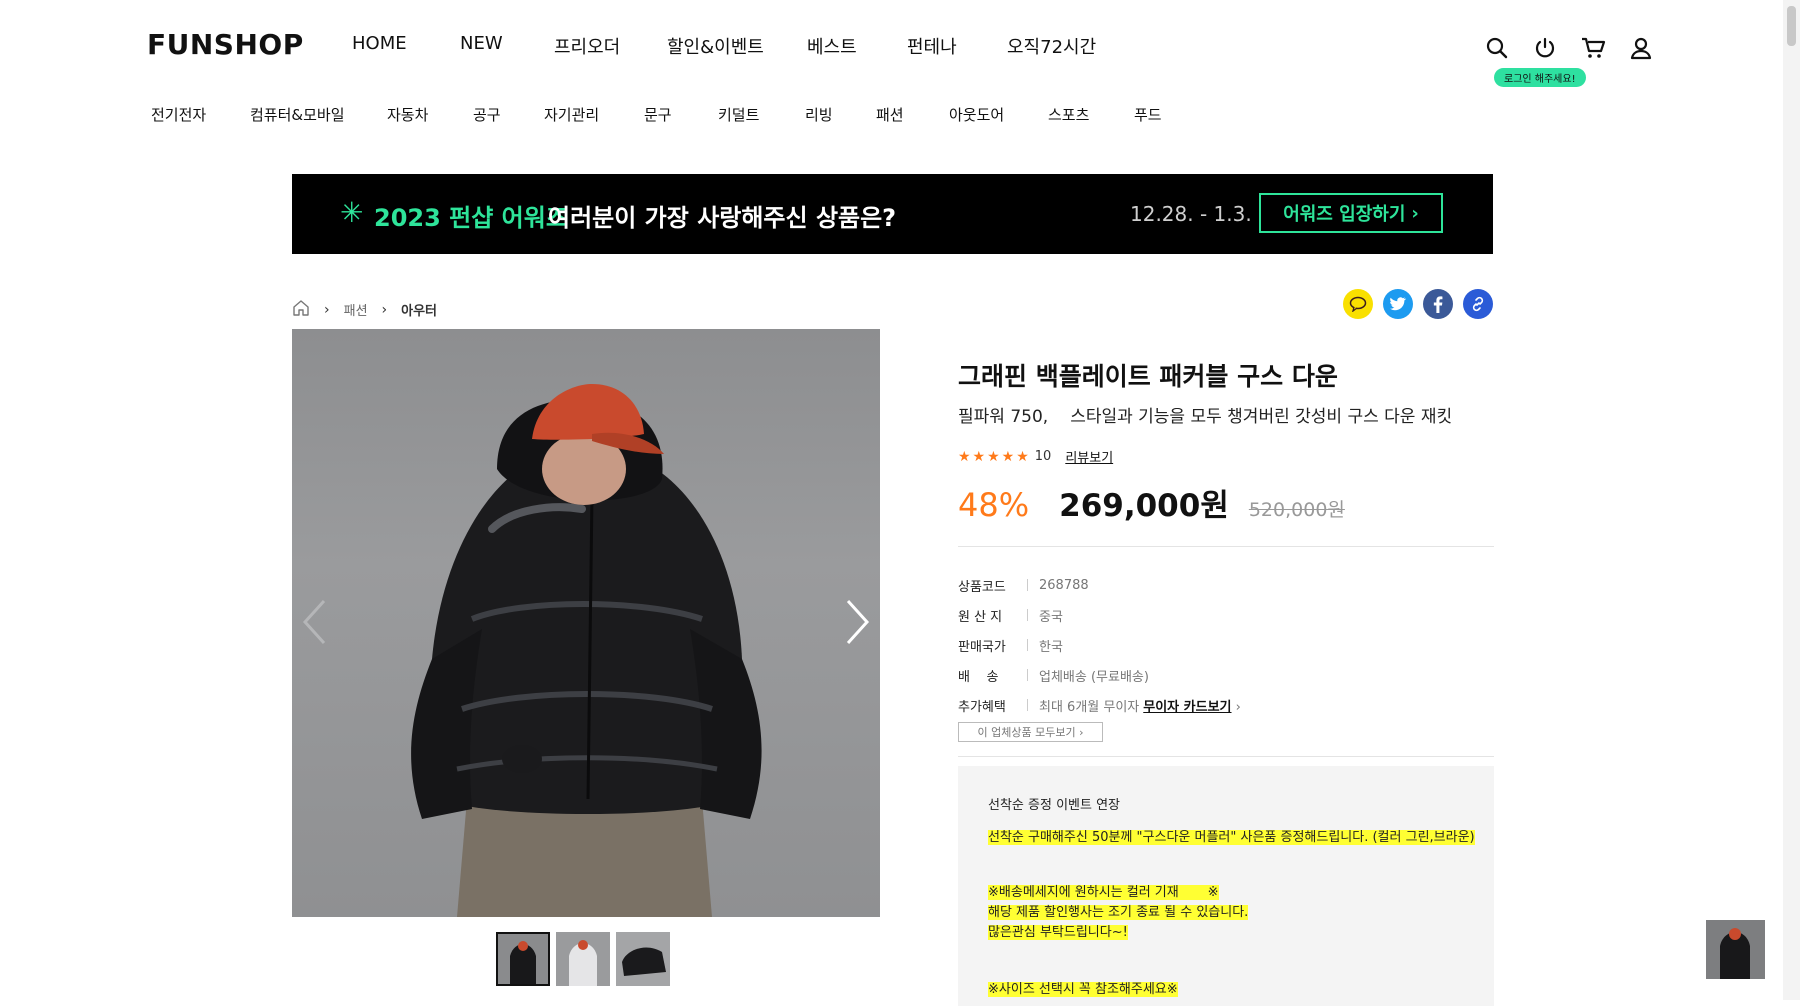  Describe the element at coordinates (1103, 892) in the screenshot. I see `notice-line: ※배송메세지에 원하시는 컬러 기재 ※` at that location.